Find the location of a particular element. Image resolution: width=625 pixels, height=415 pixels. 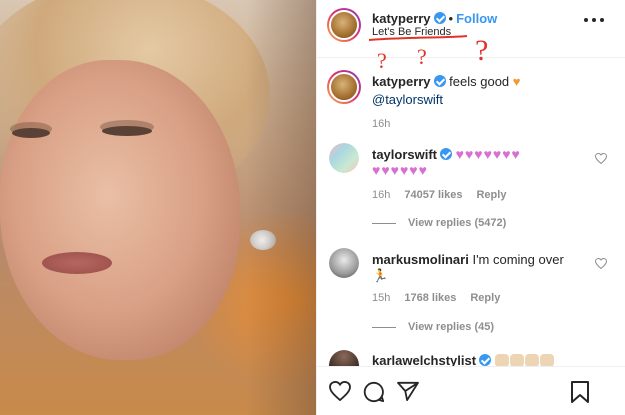

follow-button: Follow is located at coordinates (476, 18).